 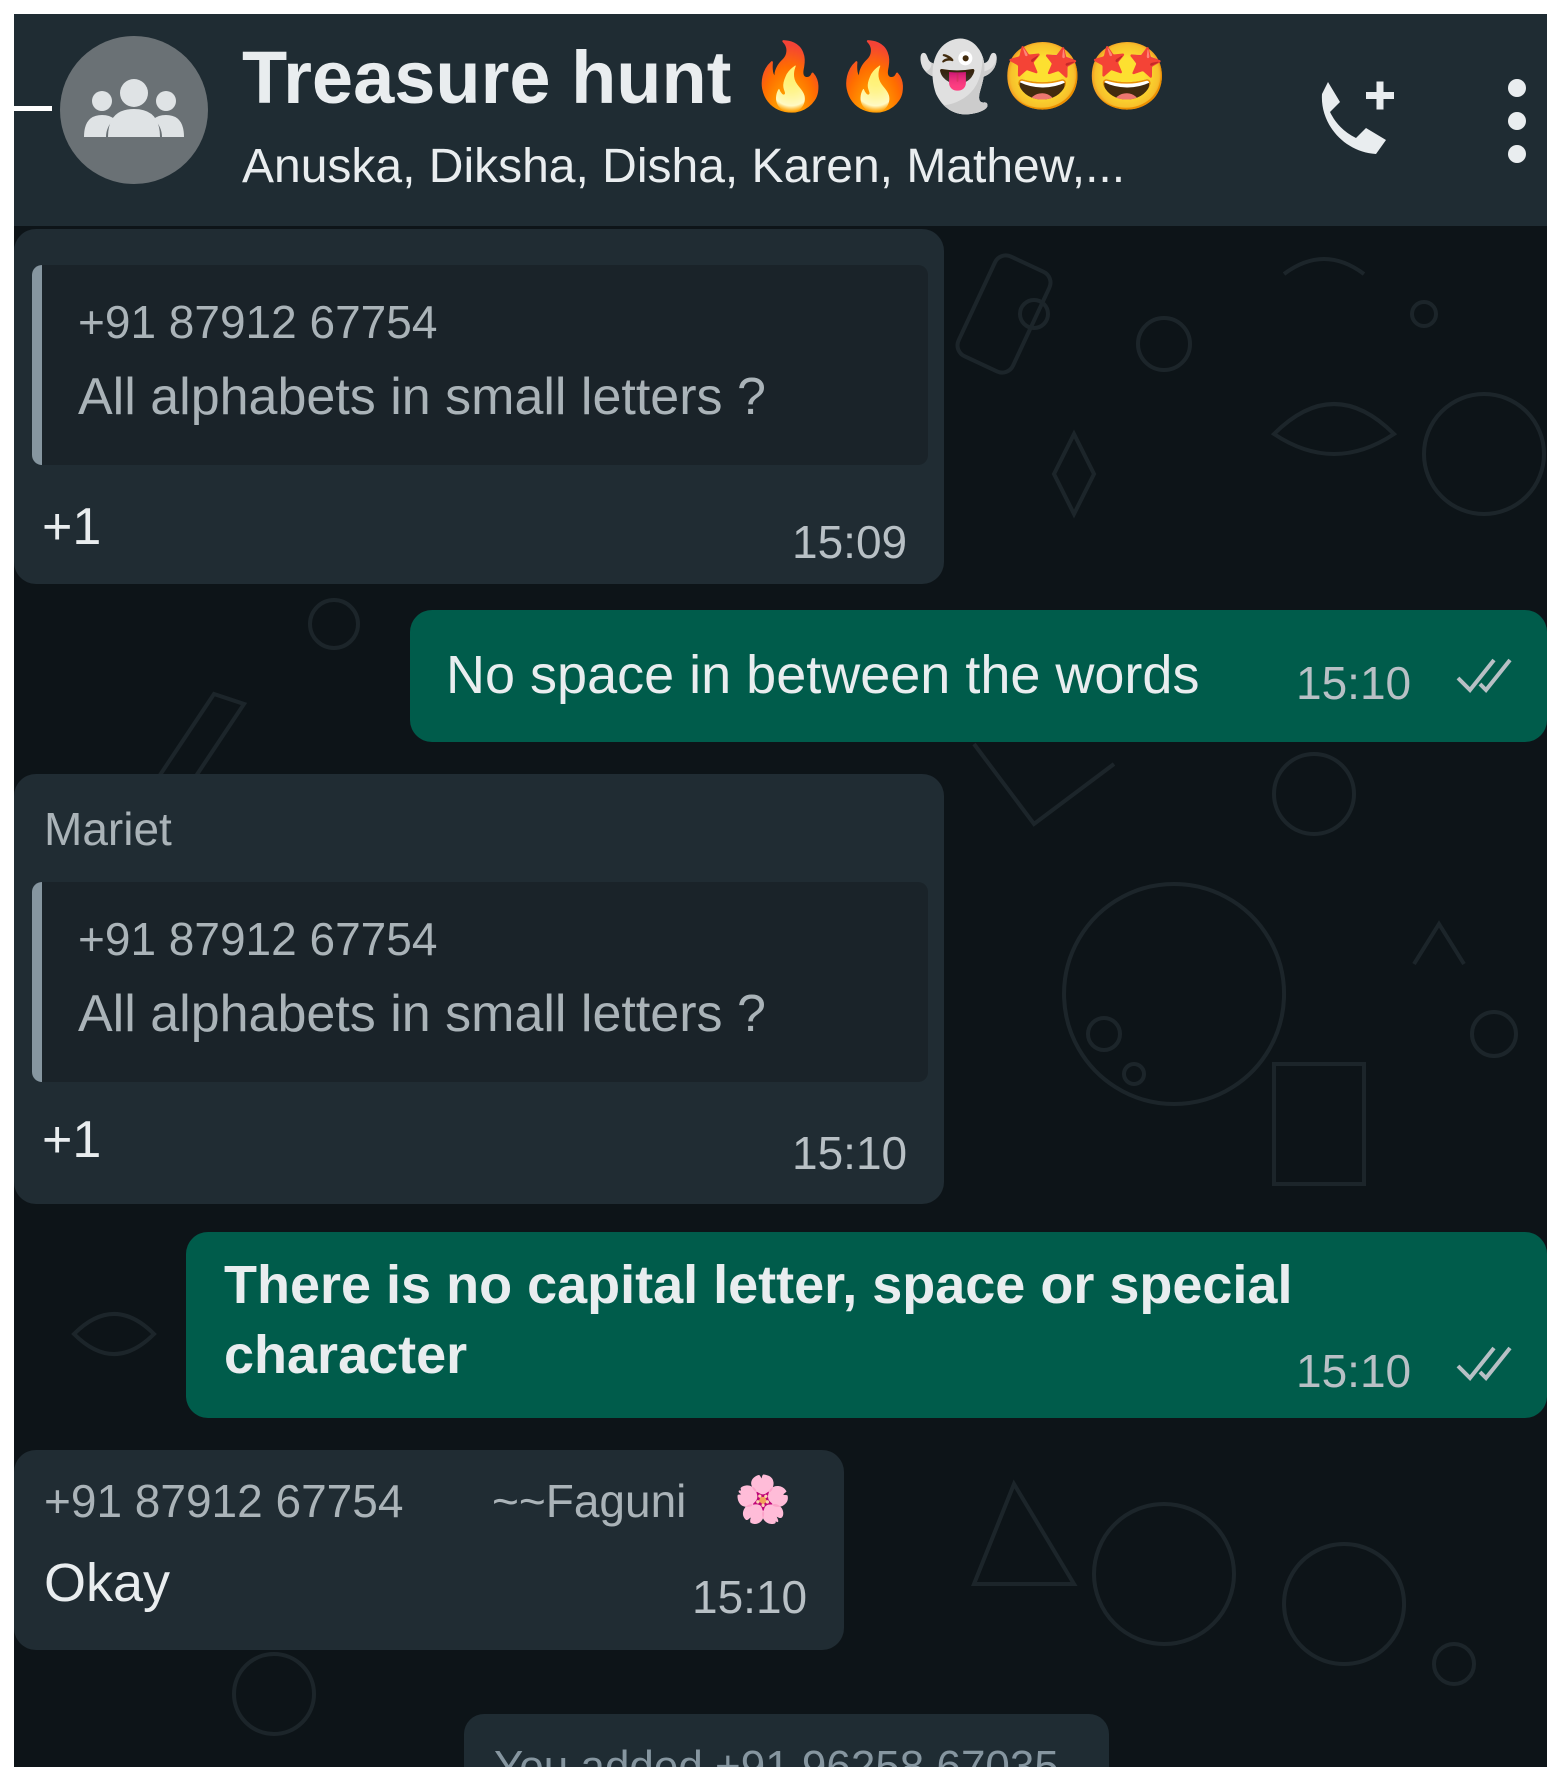 I want to click on incoming-message: +91 87912 67754 ~~Faguni 🌸 Okay 15:10, so click(x=429, y=1550).